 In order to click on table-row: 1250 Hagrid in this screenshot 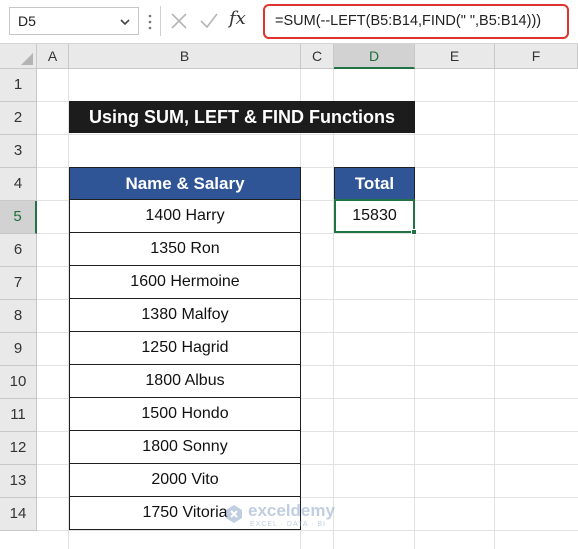, I will do `click(185, 348)`.